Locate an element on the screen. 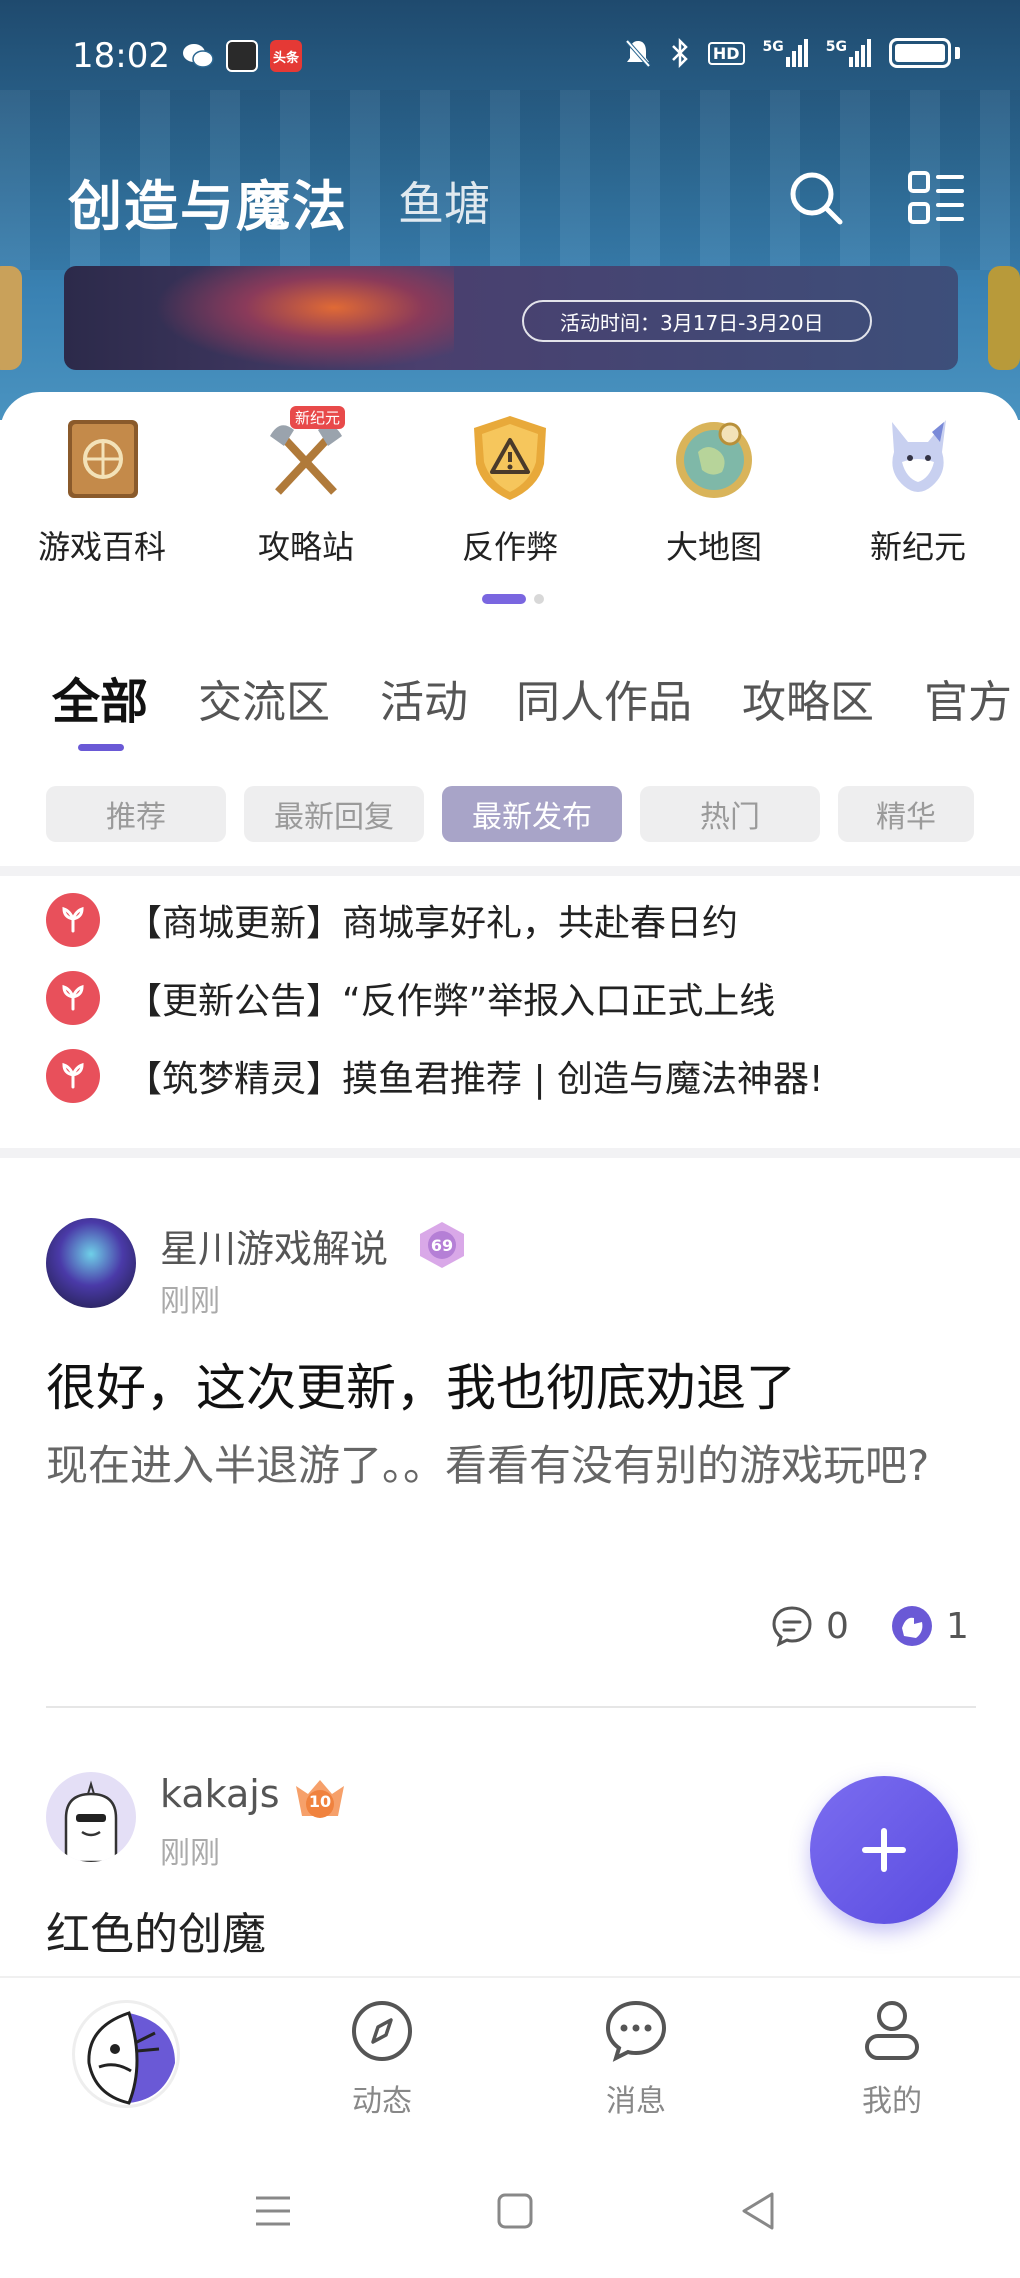 This screenshot has width=1020, height=2278. tab-active-indicator is located at coordinates (101, 747).